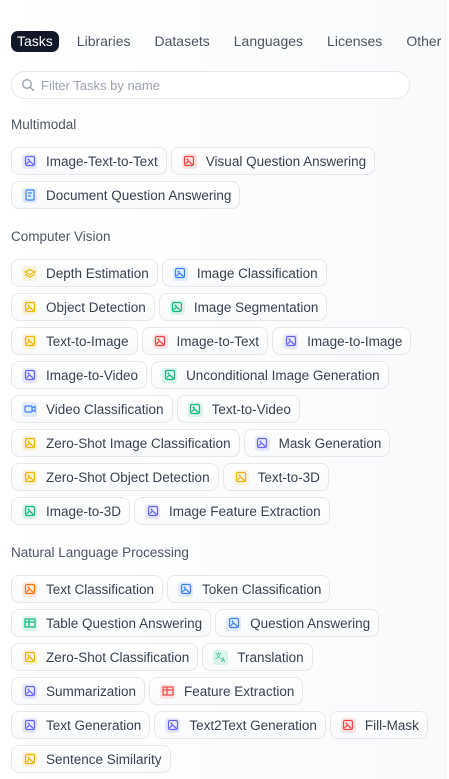 Image resolution: width=449 pixels, height=779 pixels. Describe the element at coordinates (216, 85) in the screenshot. I see `search-input` at that location.